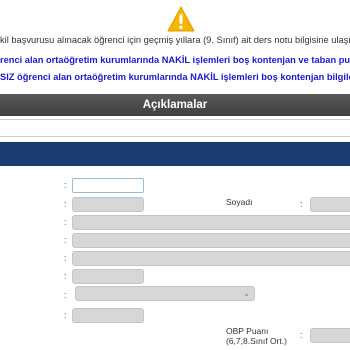 The height and width of the screenshot is (350, 350). What do you see at coordinates (108, 185) in the screenshot?
I see `first-input` at bounding box center [108, 185].